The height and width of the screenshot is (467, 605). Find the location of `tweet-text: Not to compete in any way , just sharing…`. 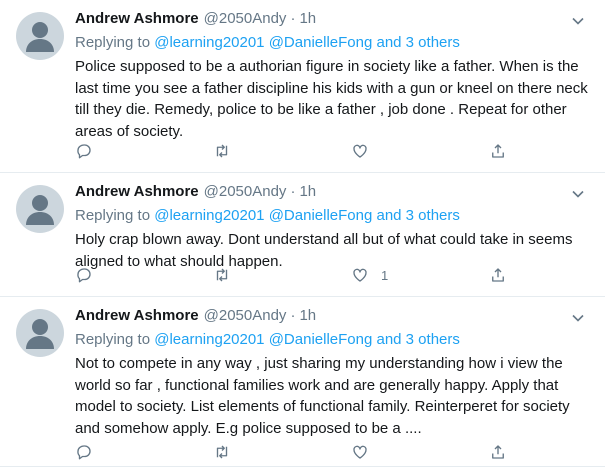

tweet-text: Not to compete in any way , just sharing… is located at coordinates (322, 396).